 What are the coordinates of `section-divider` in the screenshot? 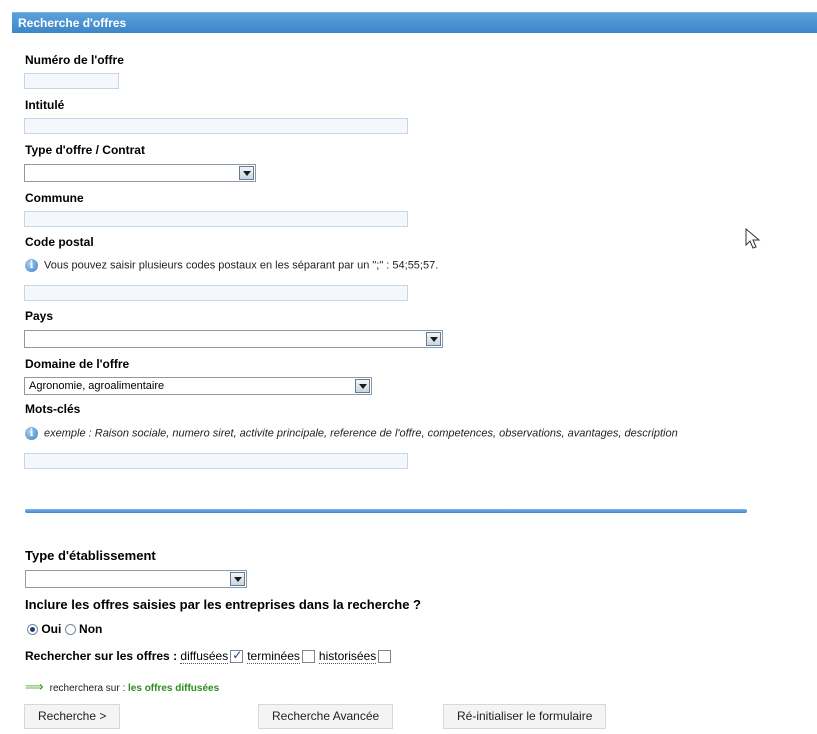 It's located at (386, 511).